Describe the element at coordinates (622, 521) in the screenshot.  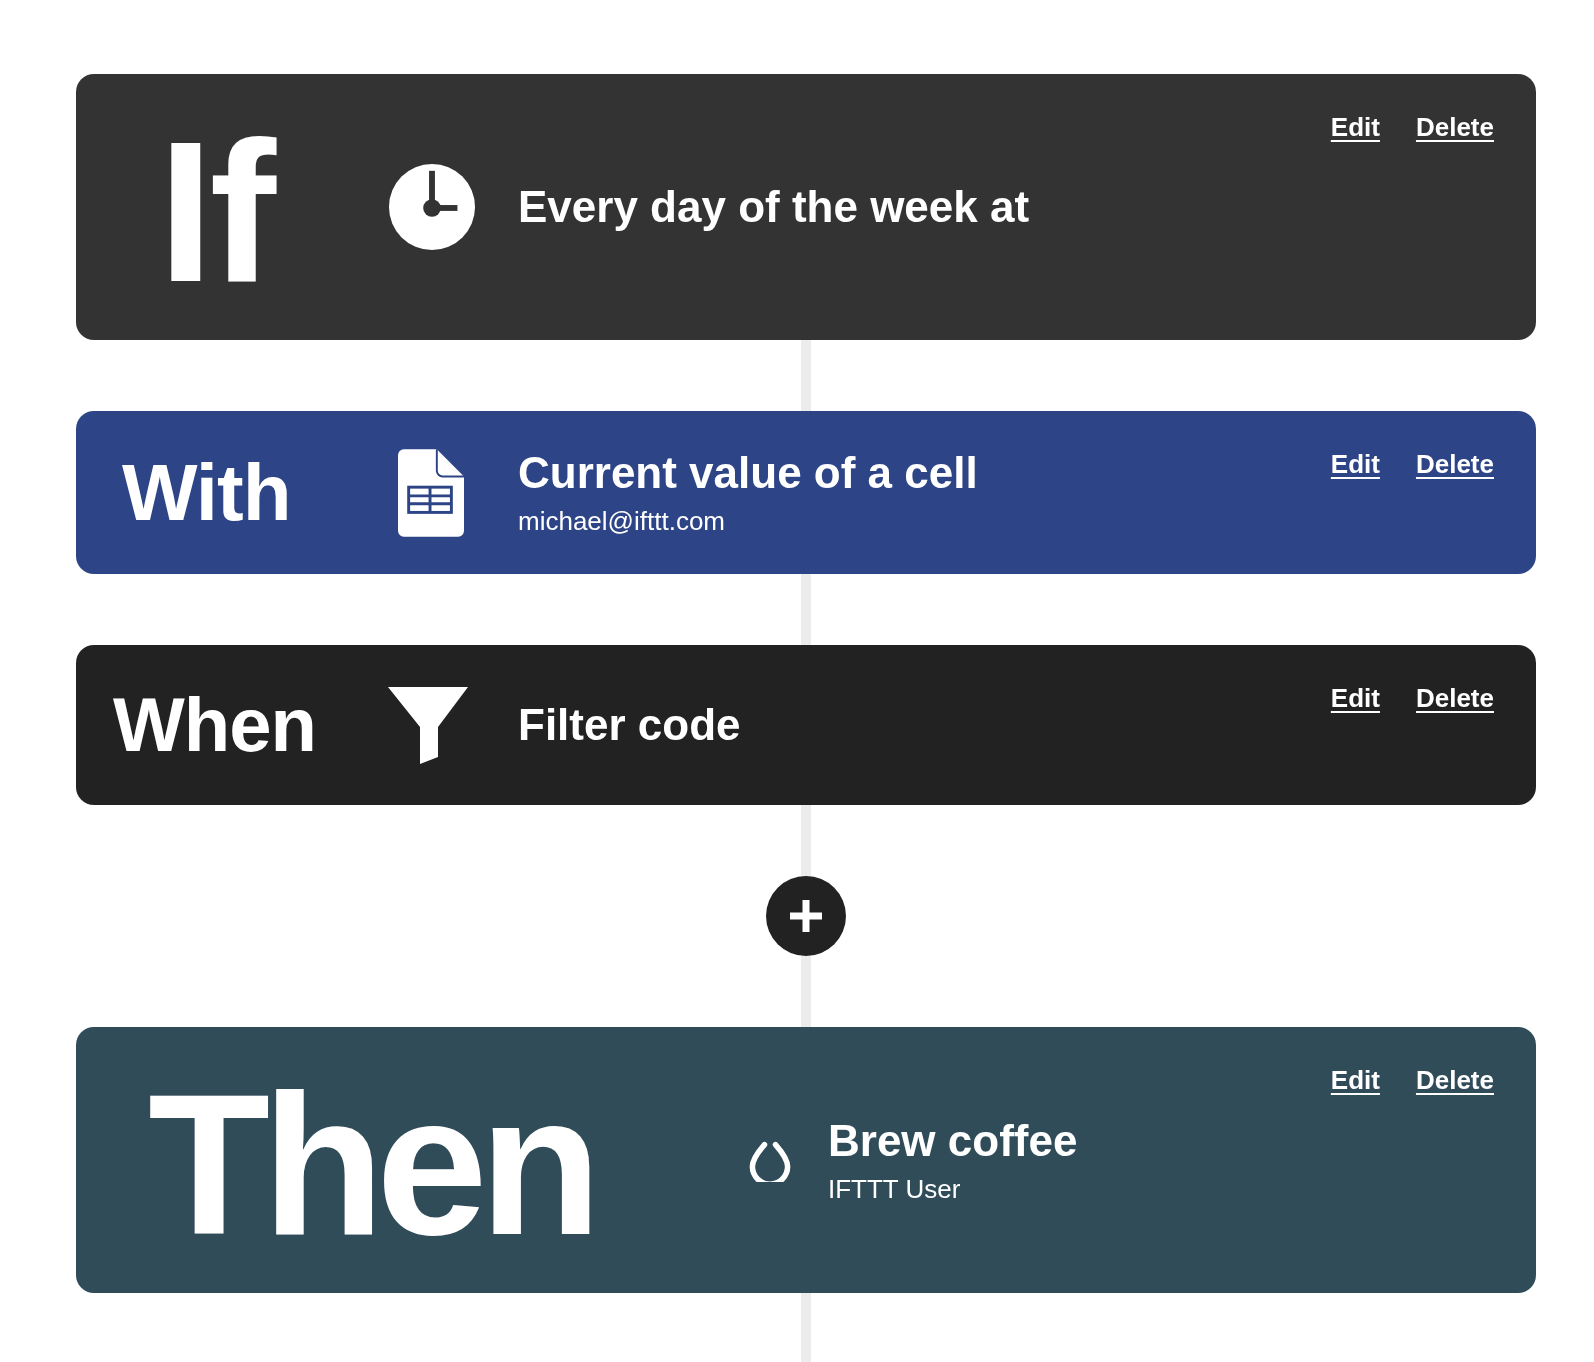
I see `step-subtitle: michael@ifttt.com` at that location.